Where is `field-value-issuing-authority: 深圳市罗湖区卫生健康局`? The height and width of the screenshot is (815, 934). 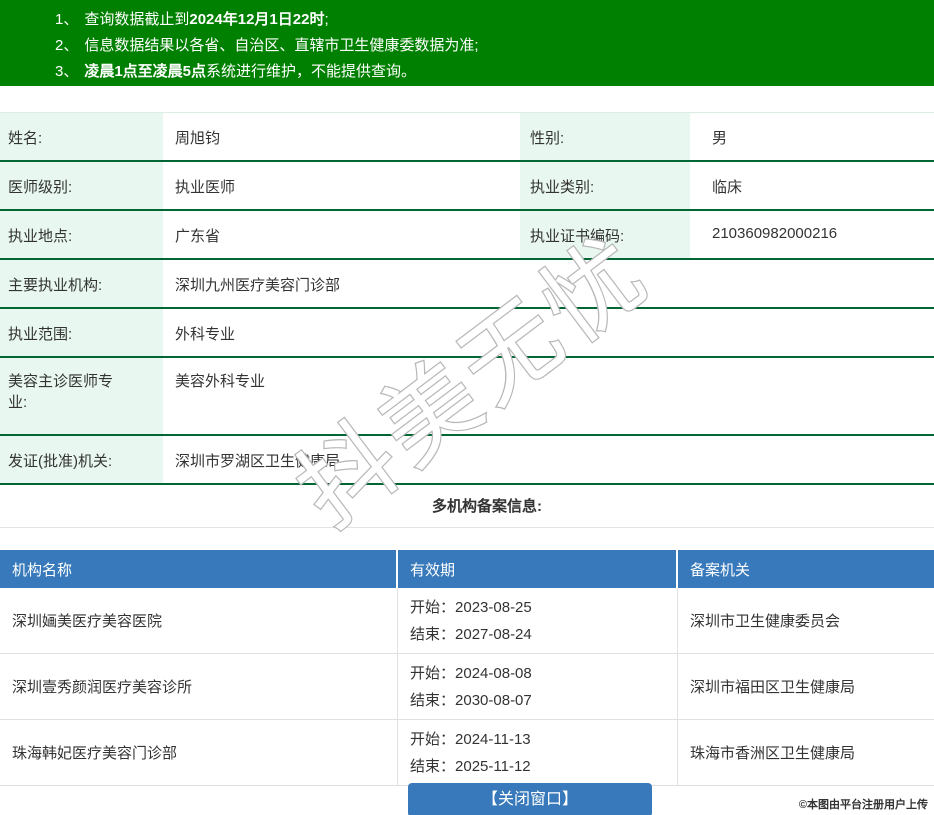 field-value-issuing-authority: 深圳市罗湖区卫生健康局 is located at coordinates (258, 461).